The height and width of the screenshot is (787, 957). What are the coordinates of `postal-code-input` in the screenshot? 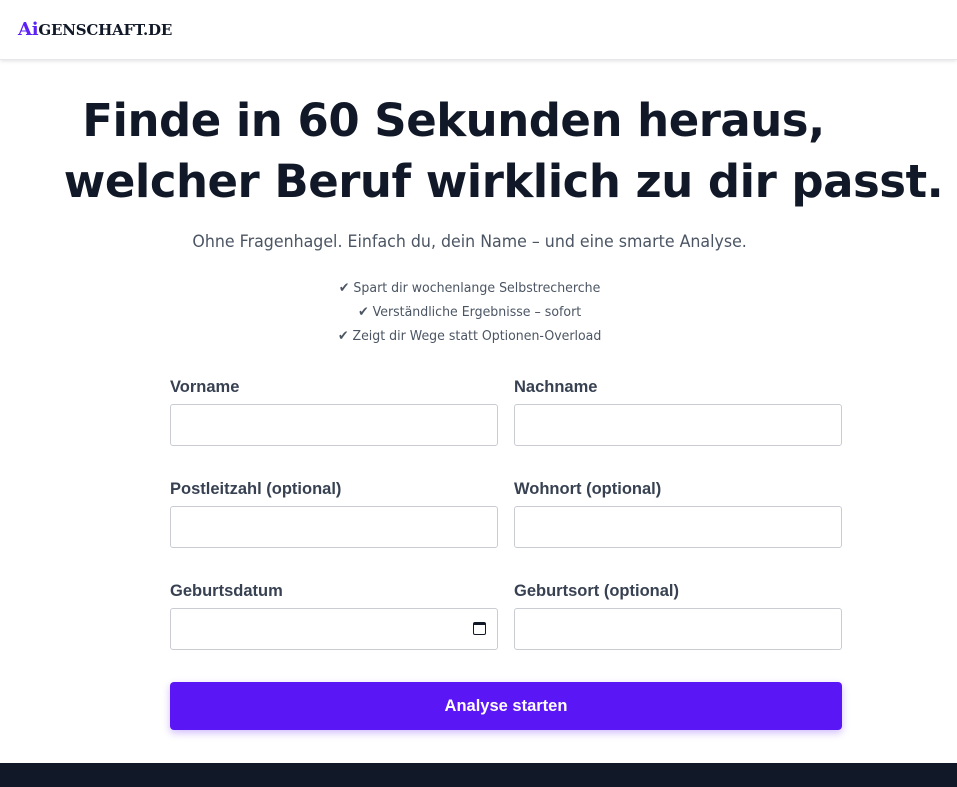 It's located at (334, 527).